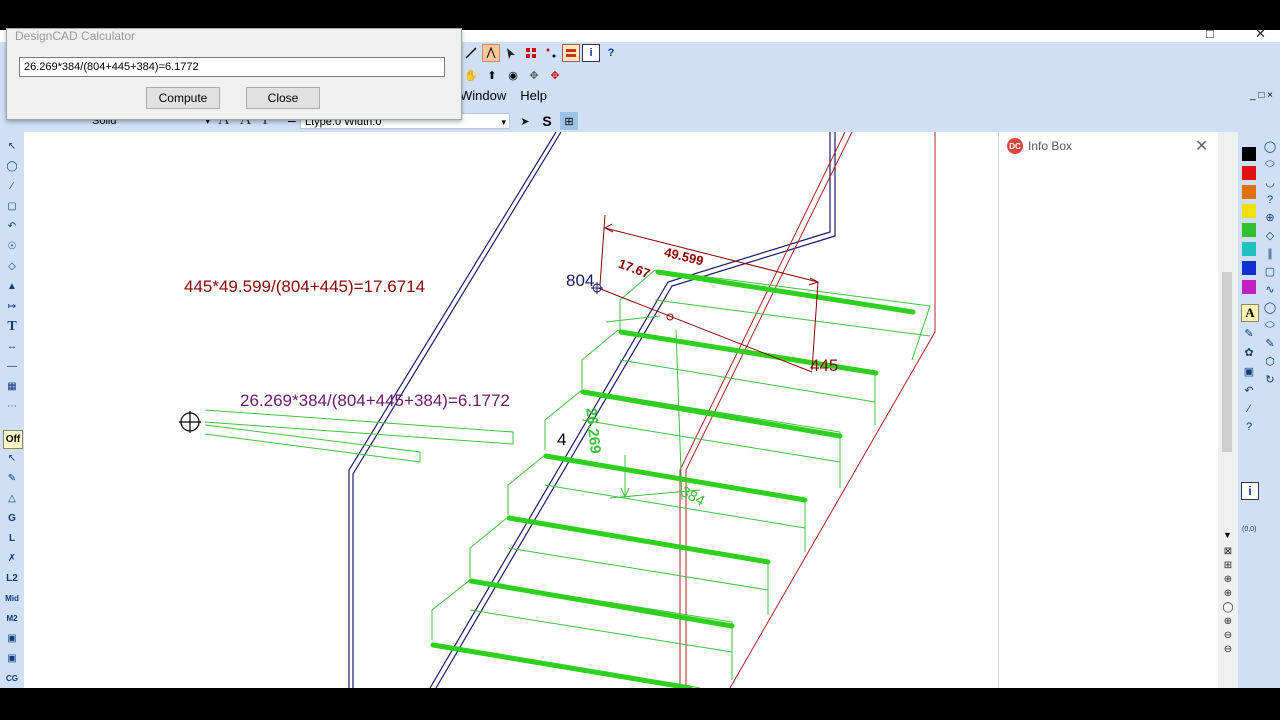 The image size is (1280, 720). What do you see at coordinates (555, 75) in the screenshot?
I see `center-view-icon: ✥` at bounding box center [555, 75].